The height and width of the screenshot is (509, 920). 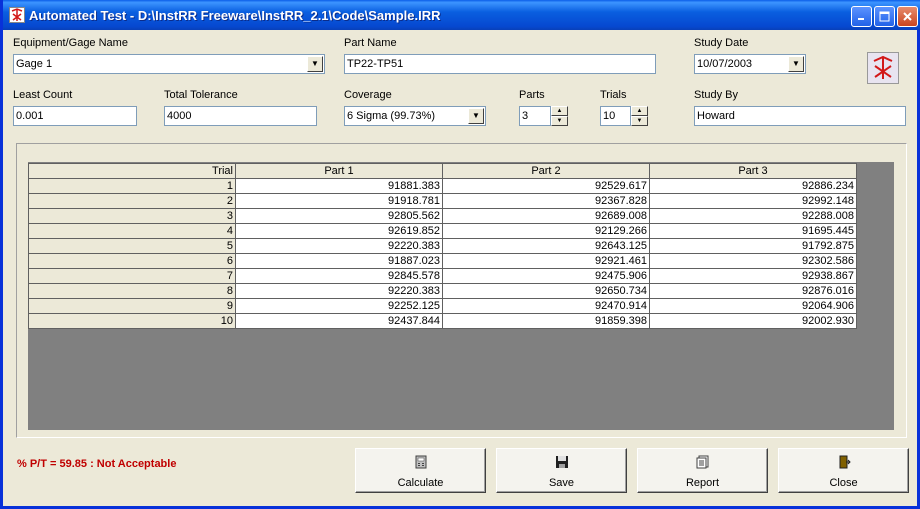 I want to click on table-row: 6 91887.023 92921.461 92302.586, so click(x=442, y=261).